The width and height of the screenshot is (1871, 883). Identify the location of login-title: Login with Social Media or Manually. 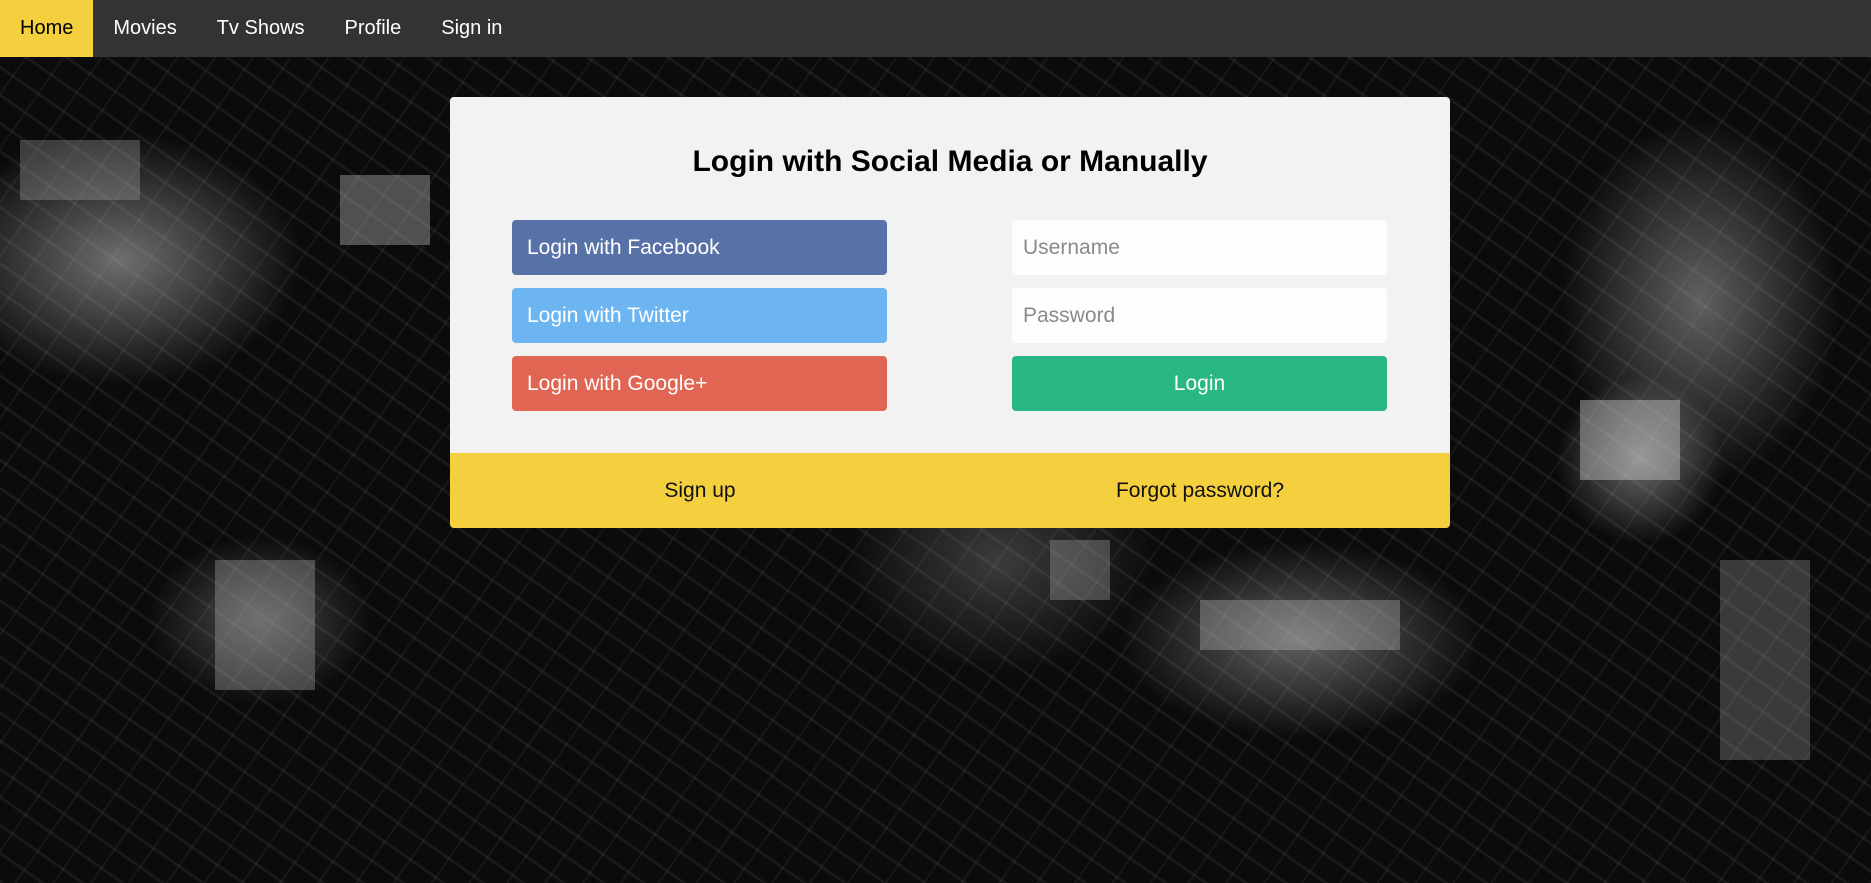
(950, 161).